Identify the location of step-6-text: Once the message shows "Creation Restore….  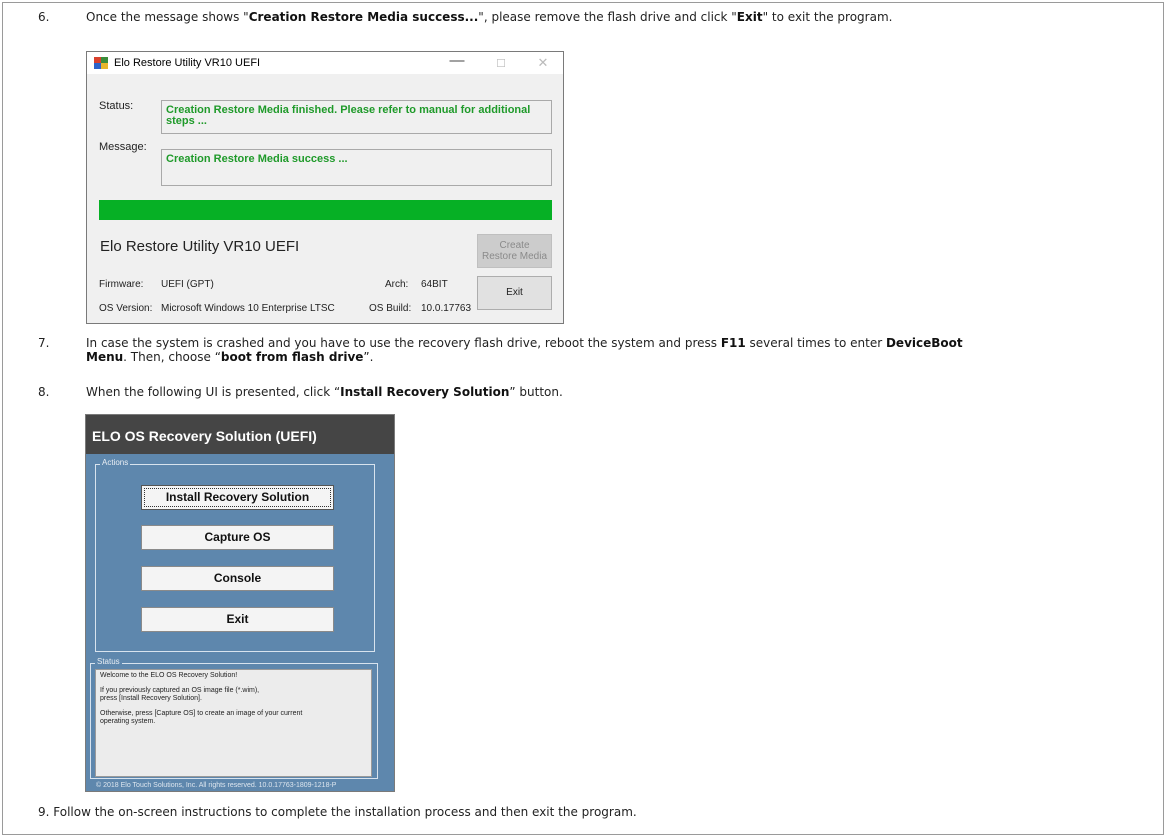
(489, 17).